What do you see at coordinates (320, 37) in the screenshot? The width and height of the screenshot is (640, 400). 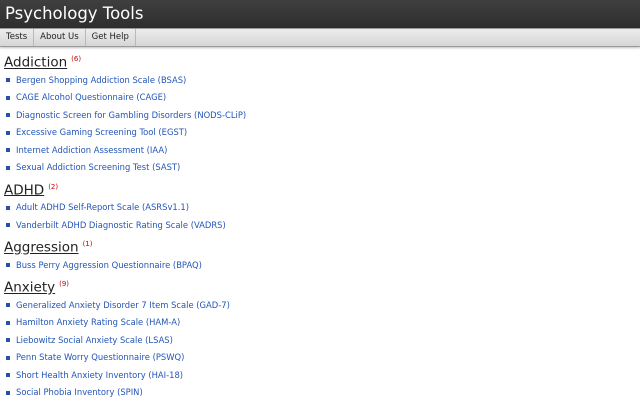 I see `main-nav: Tests About Us Get Help` at bounding box center [320, 37].